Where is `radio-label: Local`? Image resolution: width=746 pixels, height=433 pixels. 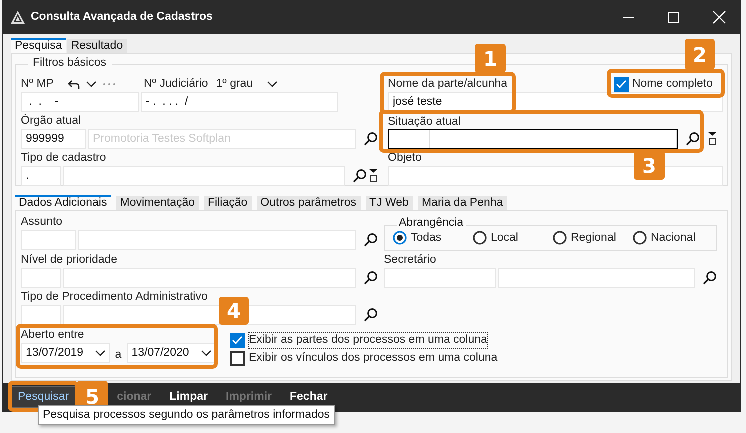 radio-label: Local is located at coordinates (504, 238).